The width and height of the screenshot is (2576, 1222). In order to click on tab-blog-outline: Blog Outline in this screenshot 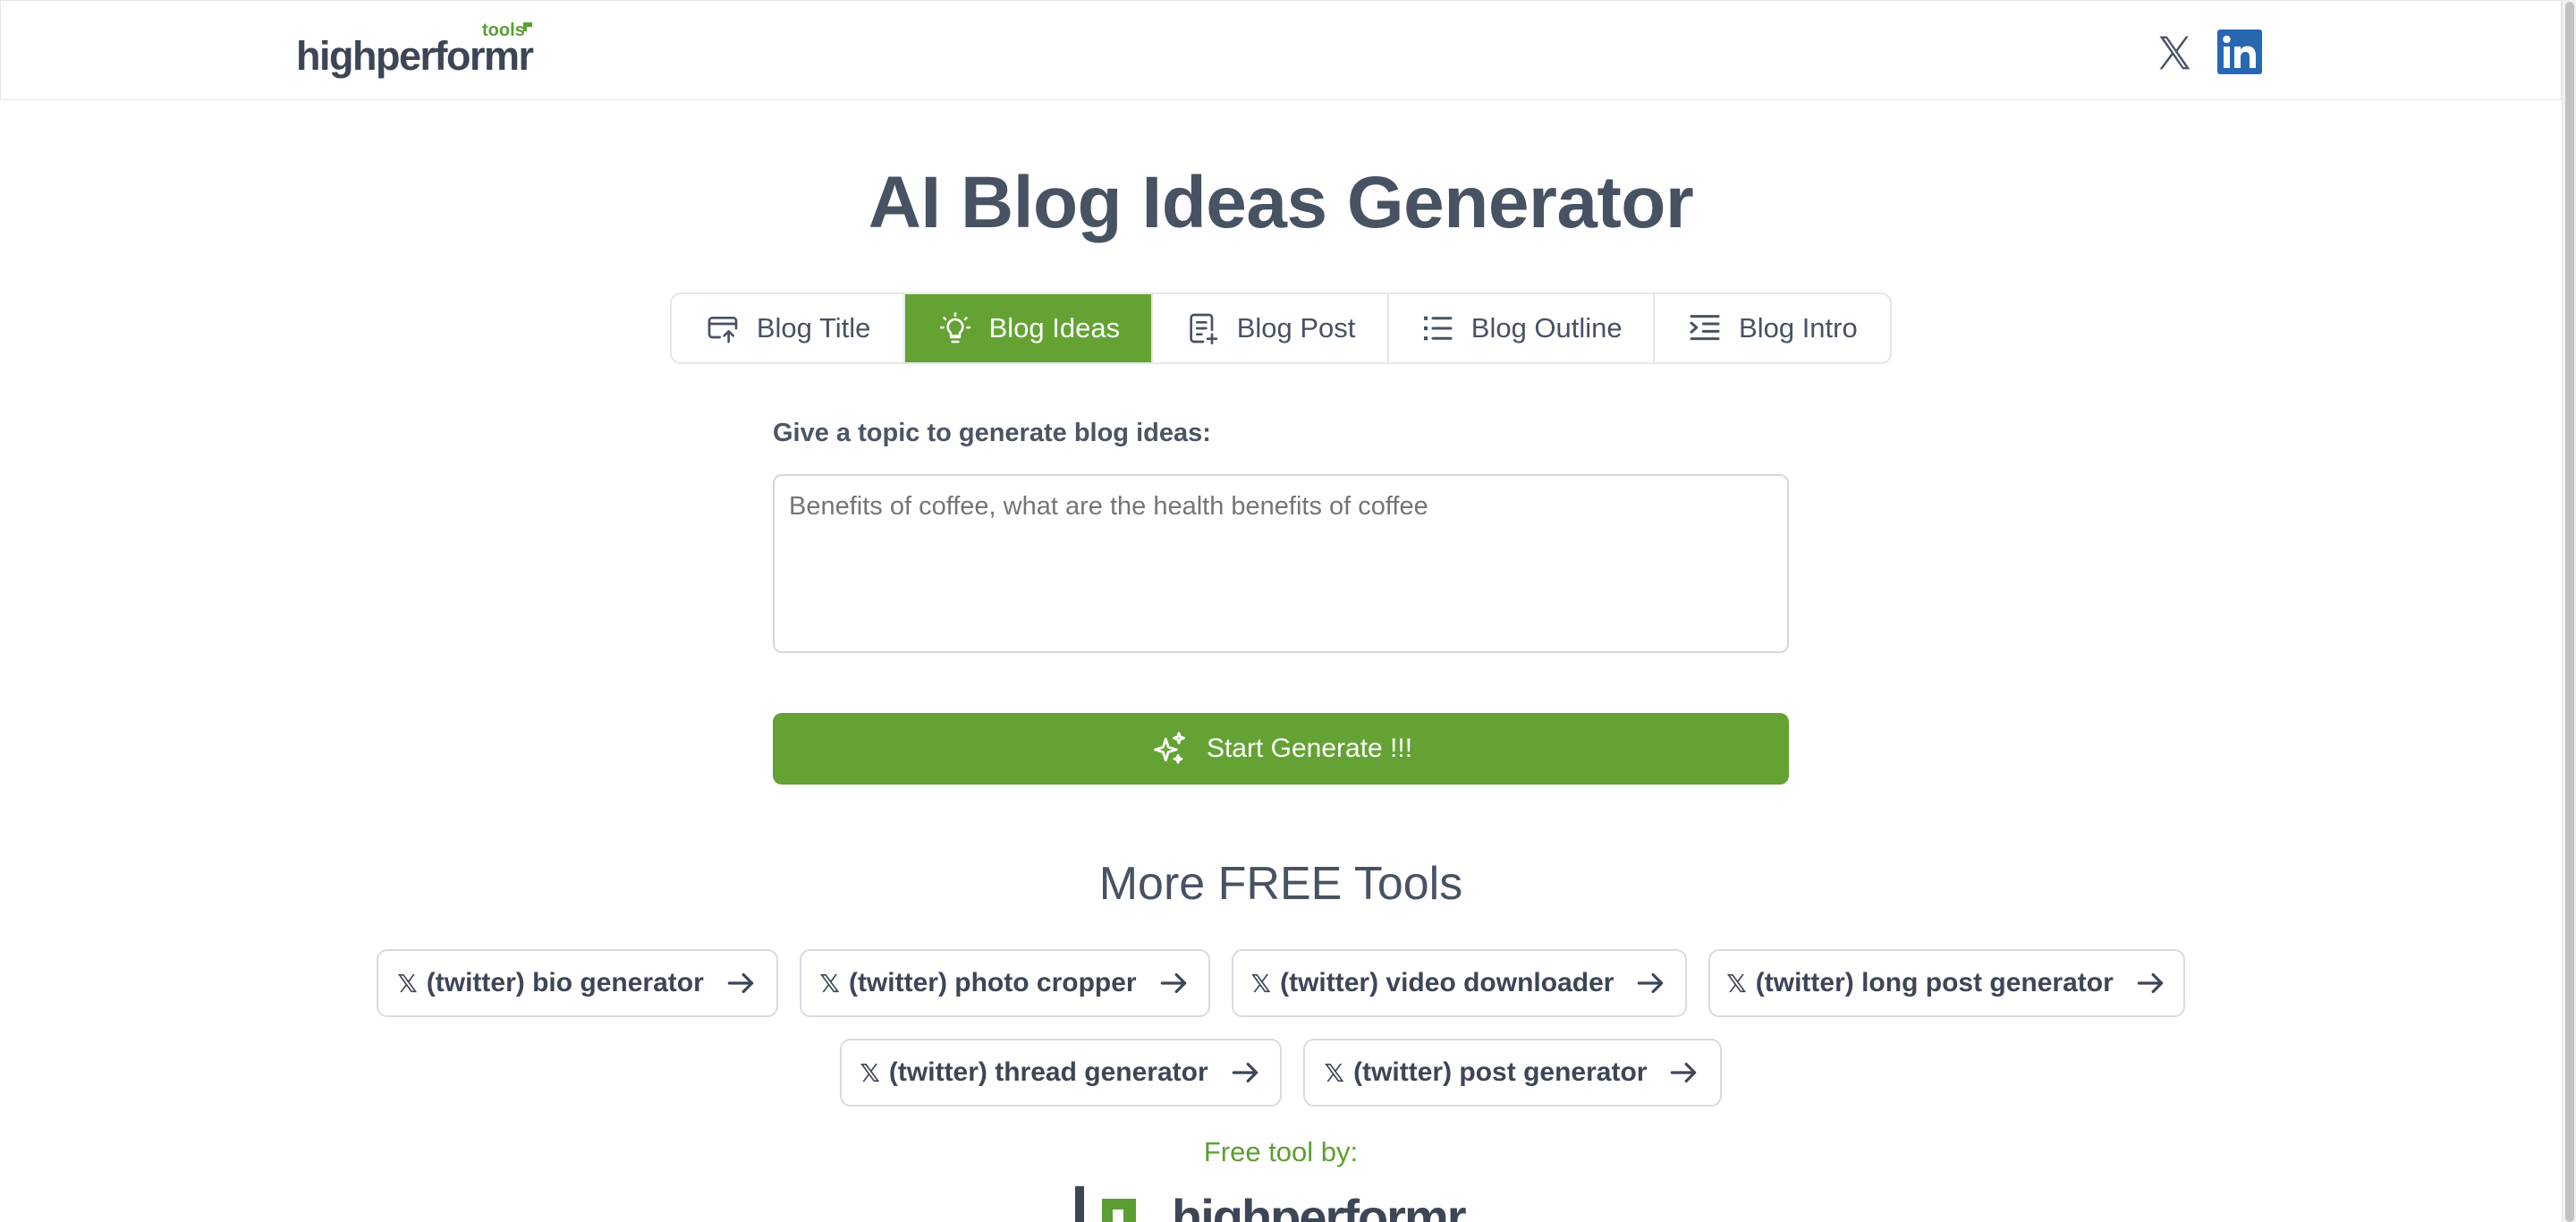, I will do `click(1522, 328)`.